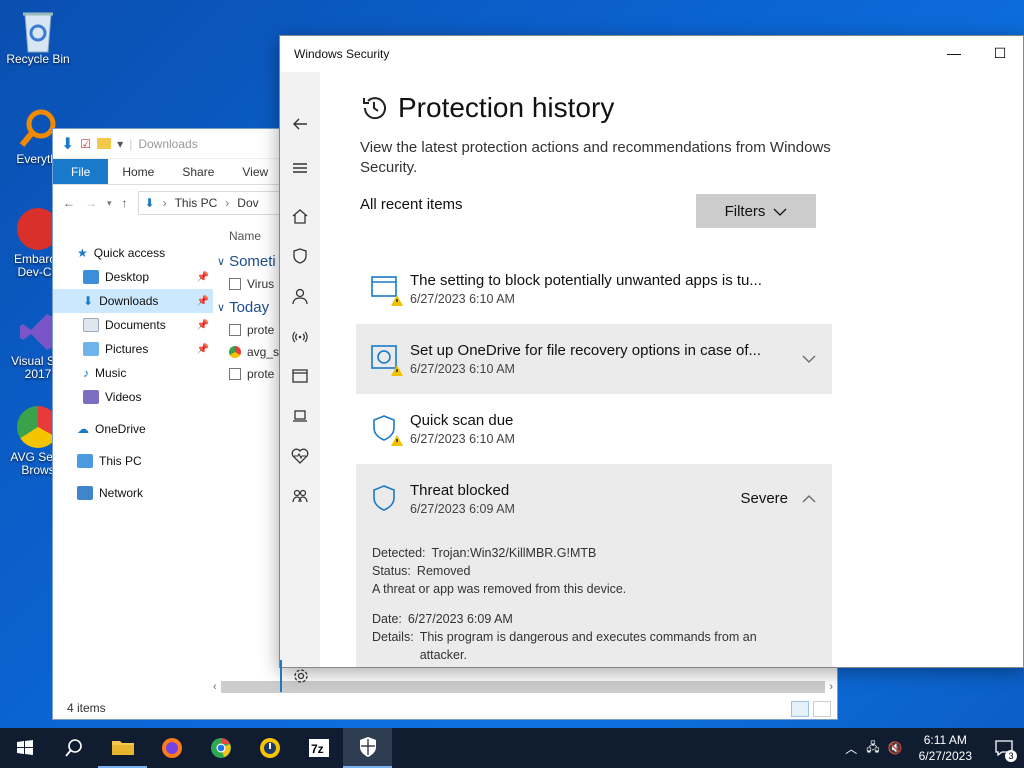 The height and width of the screenshot is (768, 1024). Describe the element at coordinates (91, 277) in the screenshot. I see `desktop-folder-icon` at that location.